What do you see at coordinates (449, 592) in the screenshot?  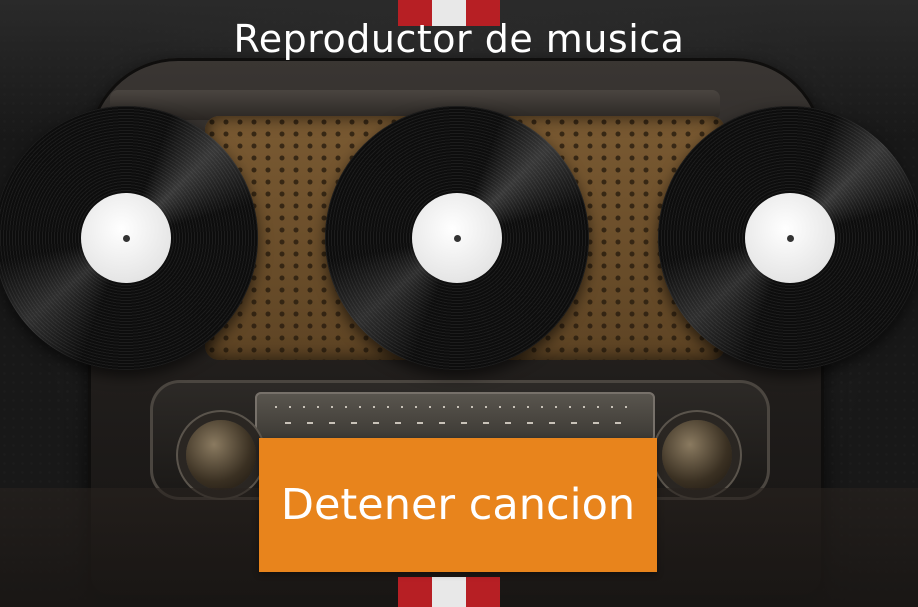 I see `flag-stripe-bottom` at bounding box center [449, 592].